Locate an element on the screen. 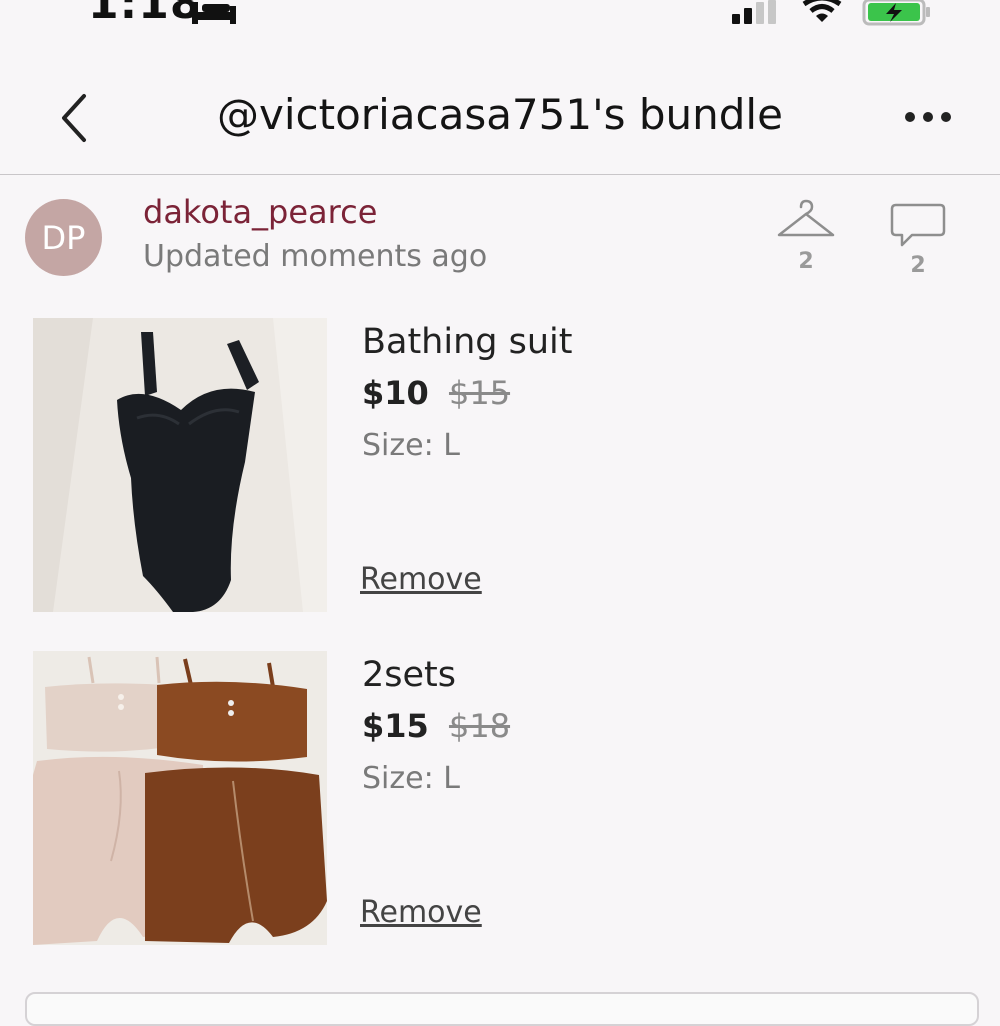  nav-bar: @victoriacasa751's bundle is located at coordinates (500, 117).